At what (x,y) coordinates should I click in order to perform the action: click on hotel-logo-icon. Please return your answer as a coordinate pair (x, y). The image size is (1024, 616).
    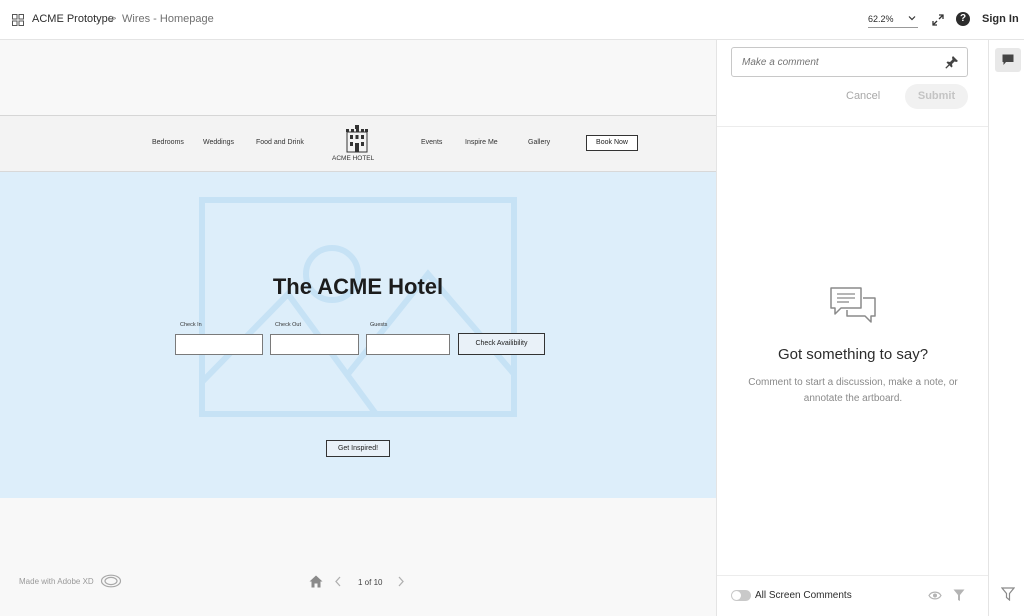
    Looking at the image, I should click on (357, 139).